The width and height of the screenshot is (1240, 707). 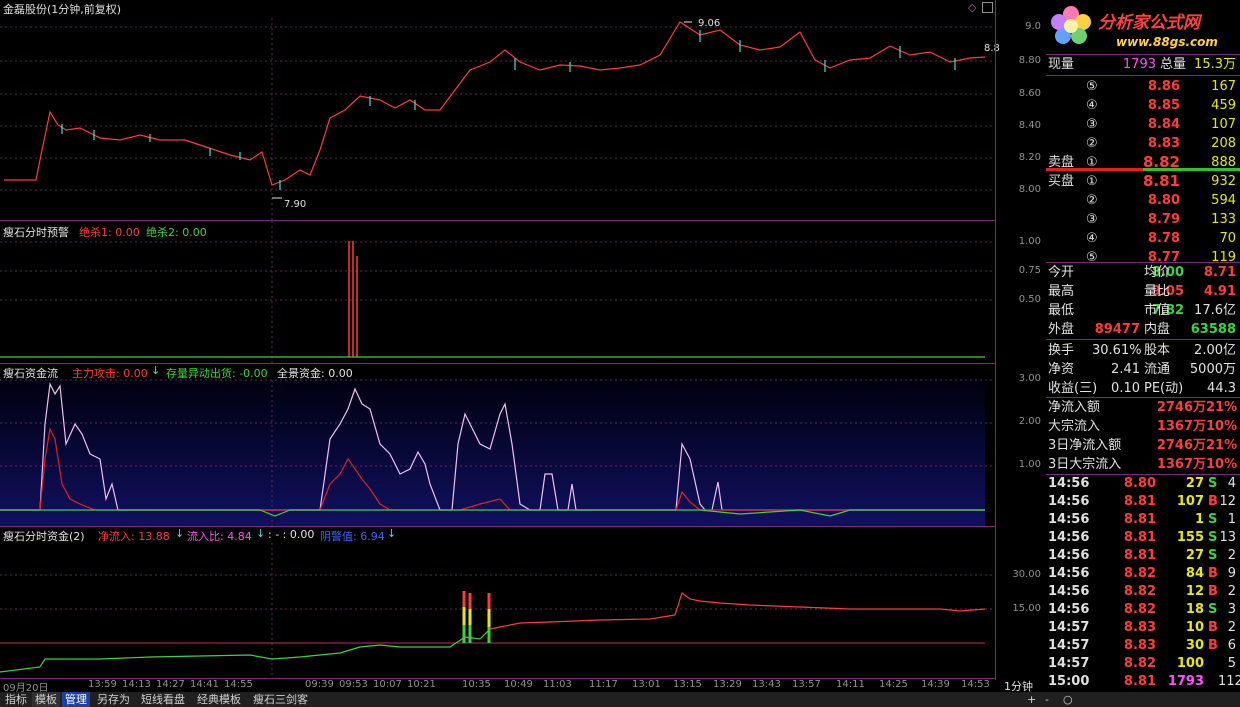 I want to click on flow-pct: 10%, so click(x=1222, y=426).